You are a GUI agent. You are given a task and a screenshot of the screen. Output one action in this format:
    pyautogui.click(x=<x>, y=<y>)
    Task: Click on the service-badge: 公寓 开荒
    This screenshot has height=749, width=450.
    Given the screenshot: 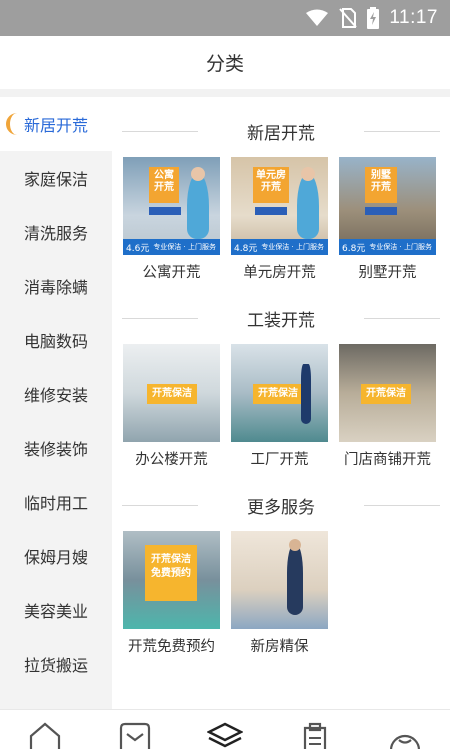 What is the action you would take?
    pyautogui.click(x=164, y=185)
    